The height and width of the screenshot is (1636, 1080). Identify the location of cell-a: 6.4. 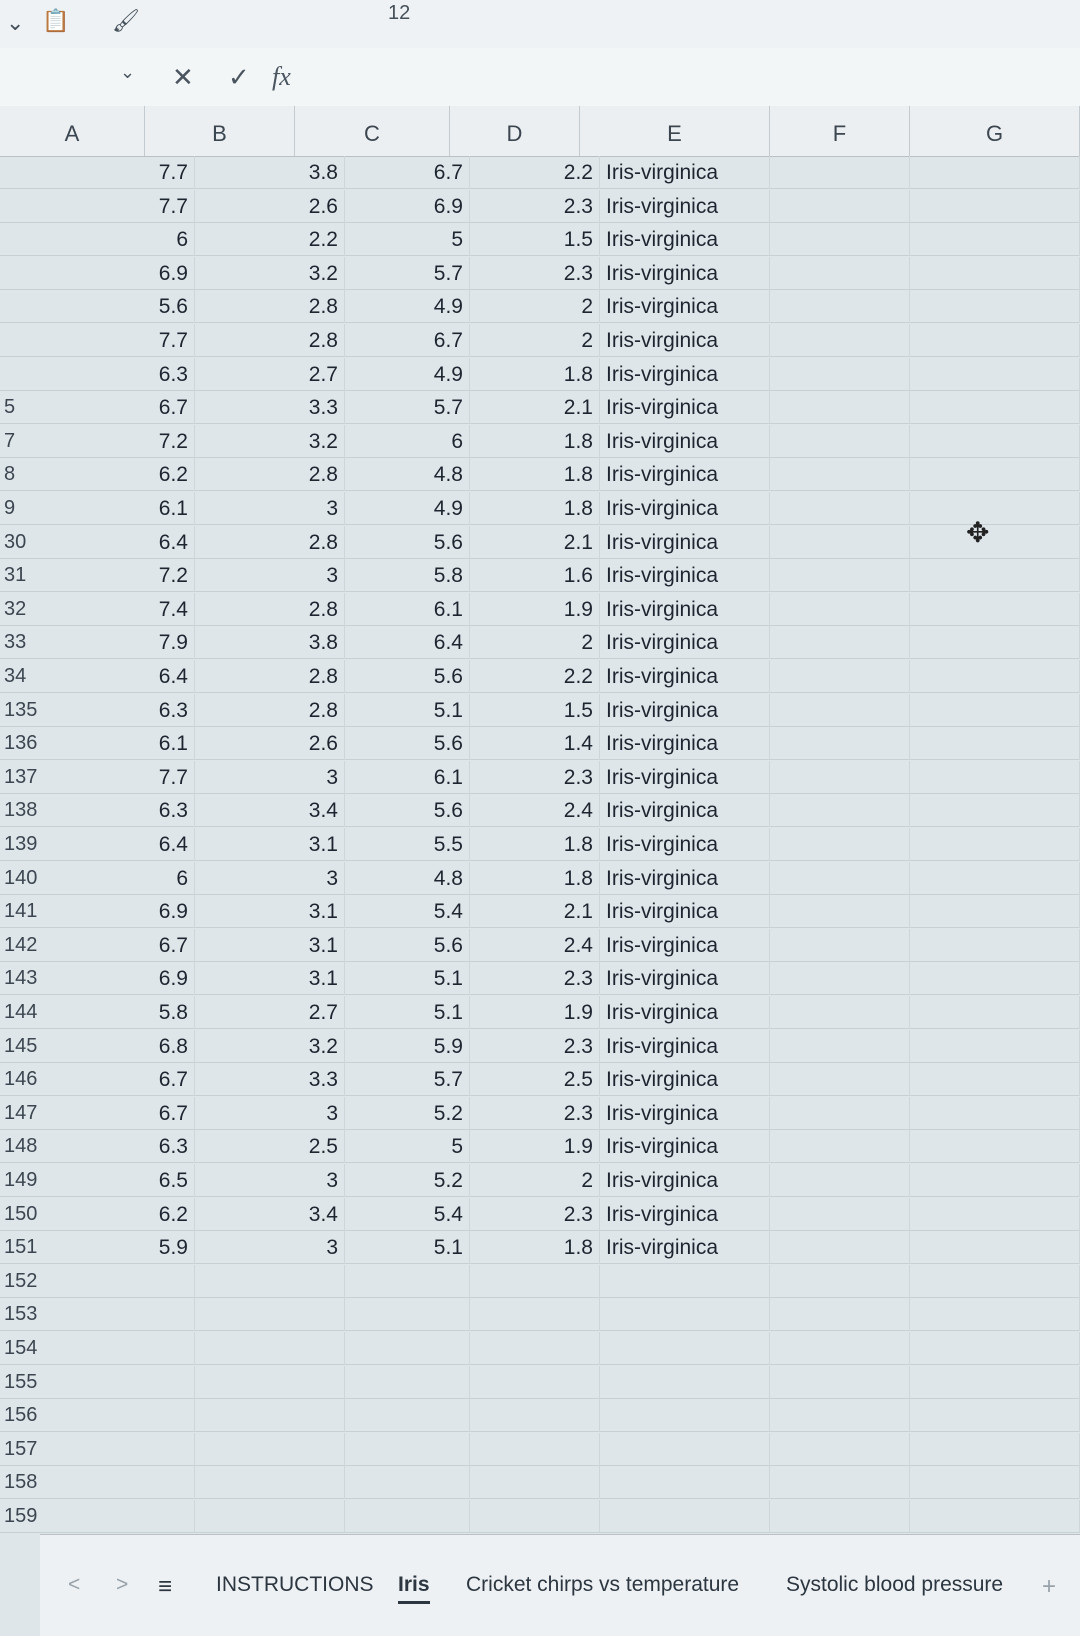
(147, 676).